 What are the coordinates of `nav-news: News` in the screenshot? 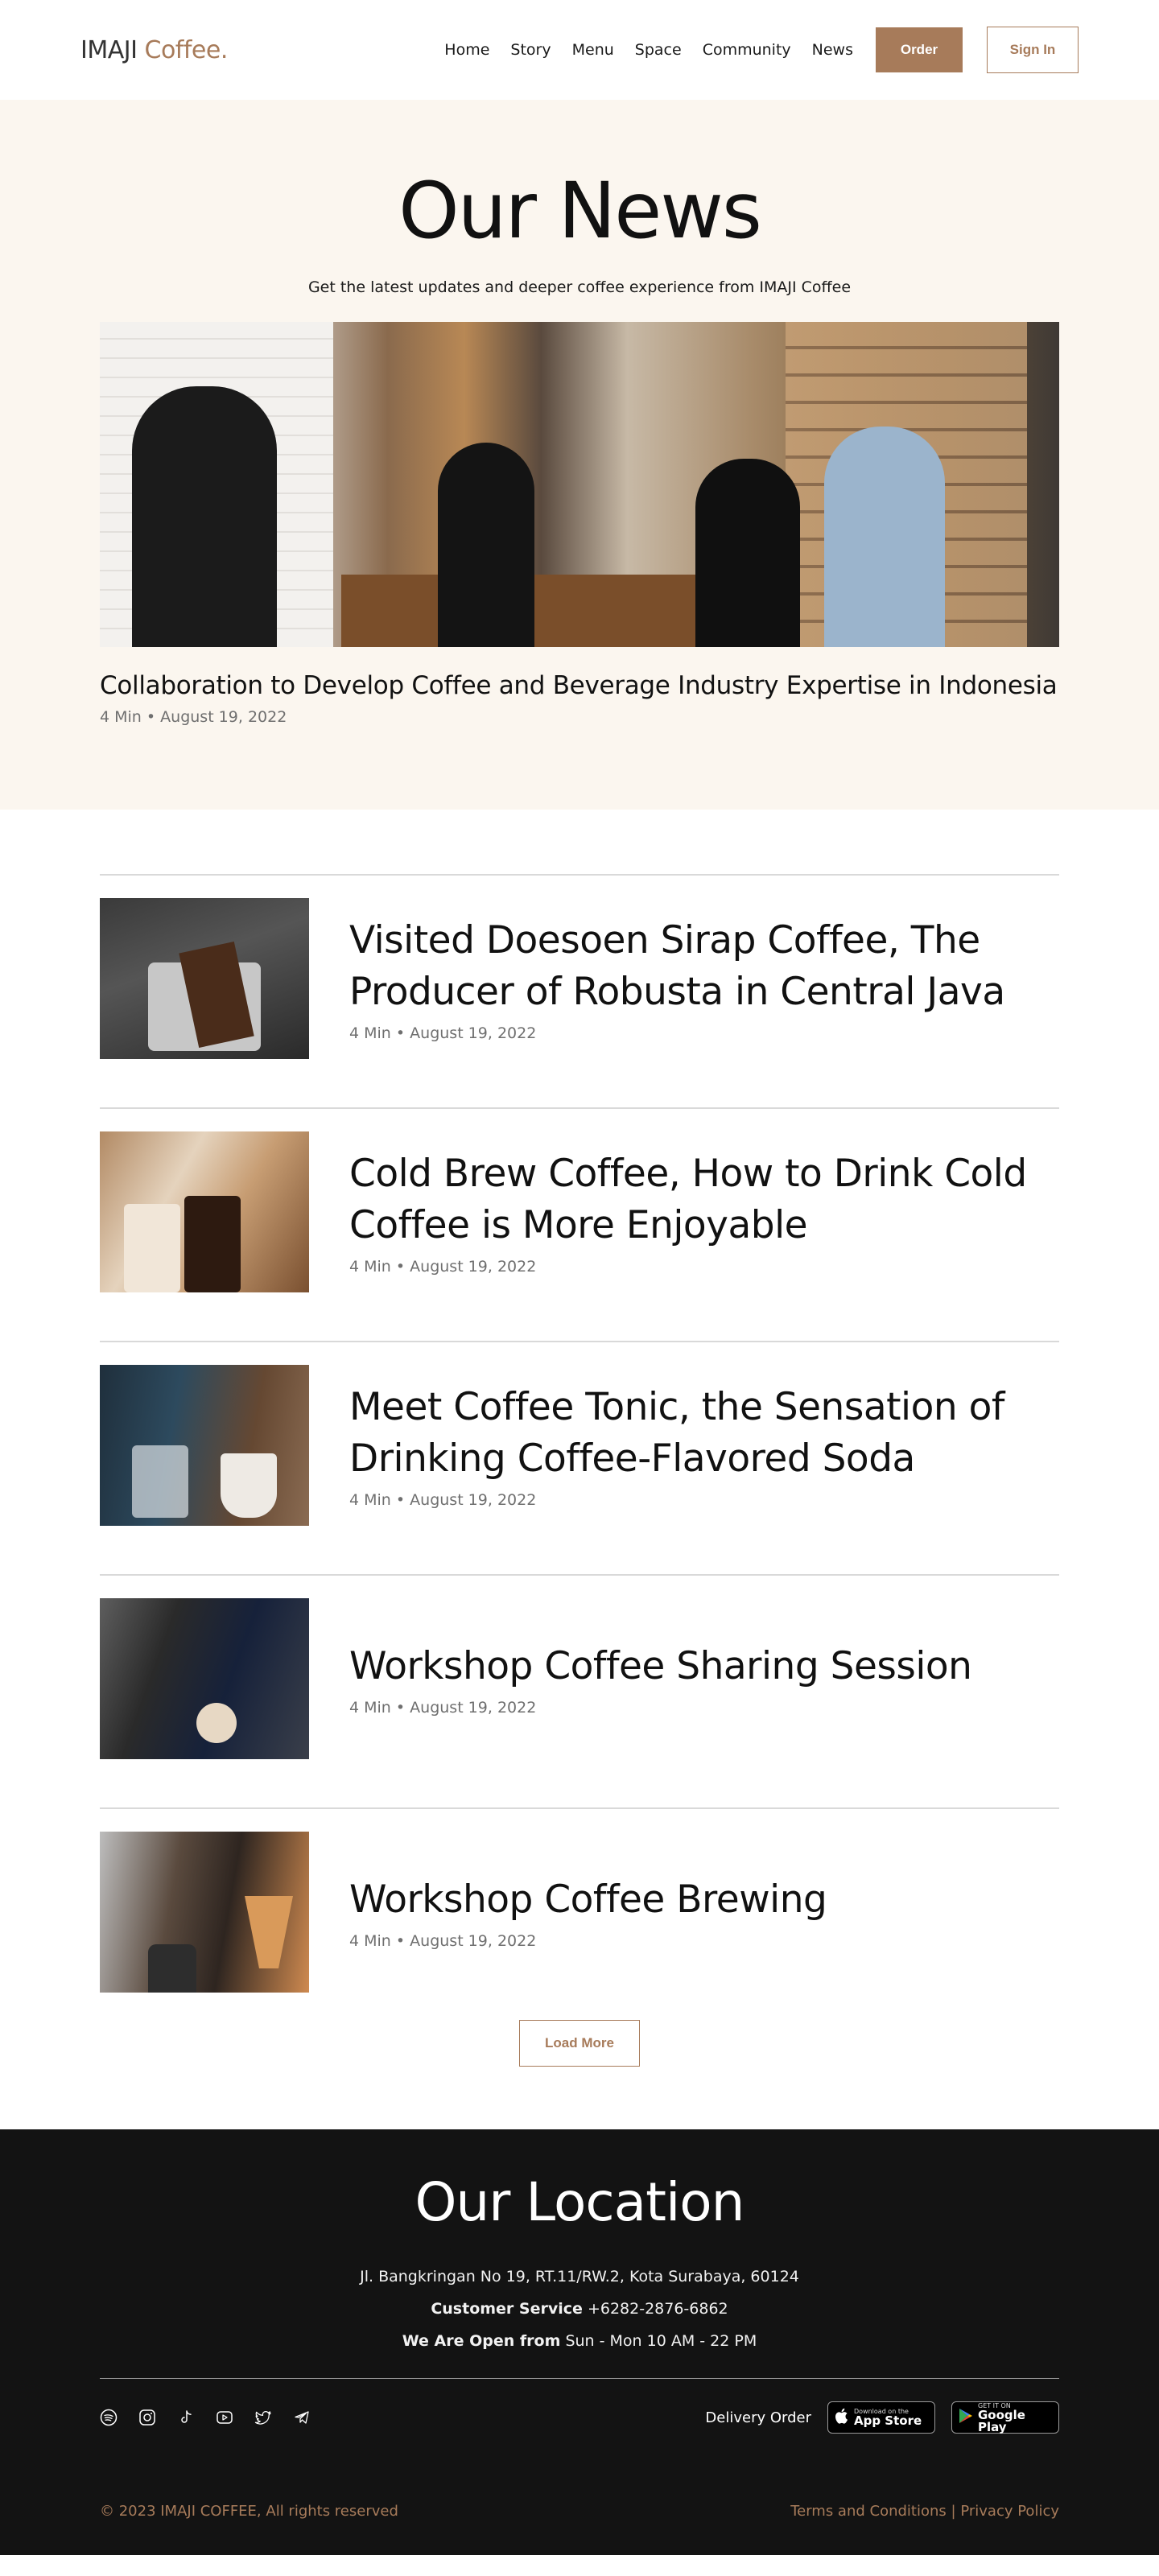 It's located at (832, 50).